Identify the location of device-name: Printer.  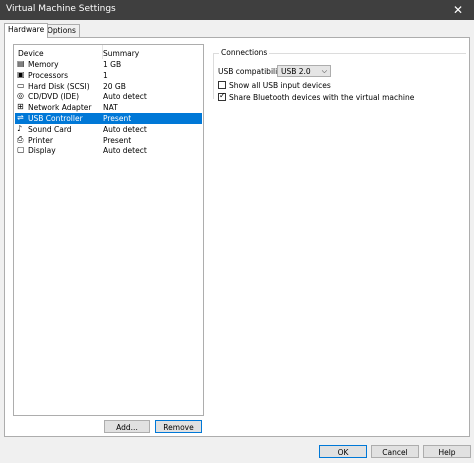
(40, 140).